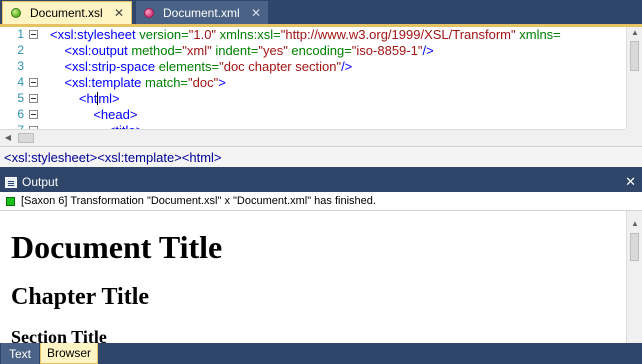 This screenshot has height=364, width=642. What do you see at coordinates (98, 50) in the screenshot?
I see `code-token: <xsl:output` at bounding box center [98, 50].